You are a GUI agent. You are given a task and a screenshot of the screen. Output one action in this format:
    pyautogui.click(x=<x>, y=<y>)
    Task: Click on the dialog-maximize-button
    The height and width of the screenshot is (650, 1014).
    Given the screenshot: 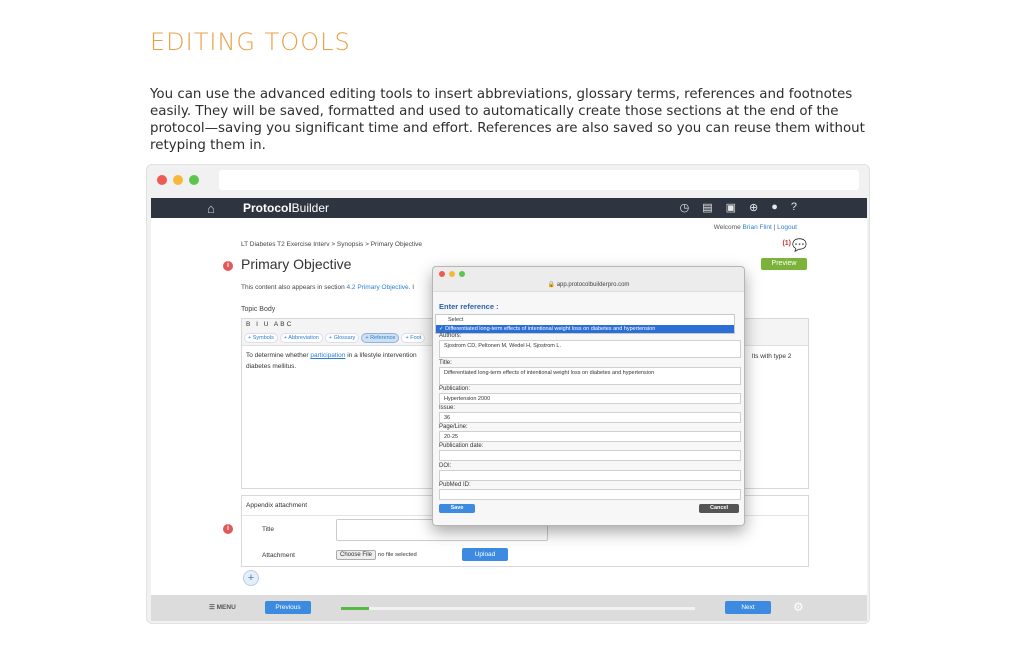 What is the action you would take?
    pyautogui.click(x=462, y=274)
    